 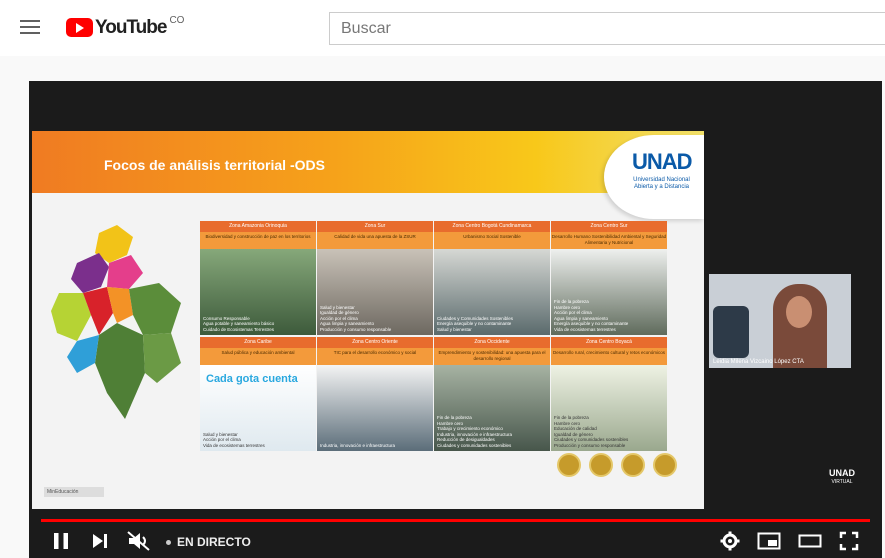 I want to click on menu-icon, so click(x=30, y=28).